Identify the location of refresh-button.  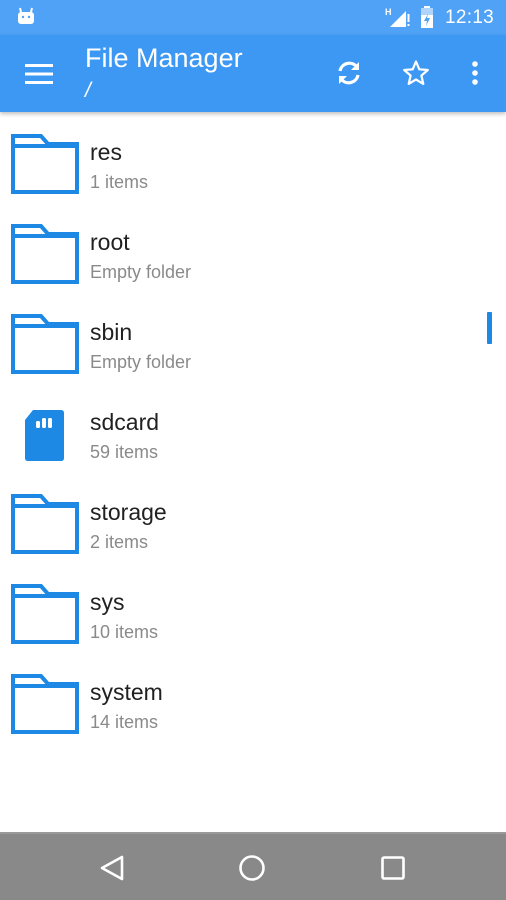
(349, 73).